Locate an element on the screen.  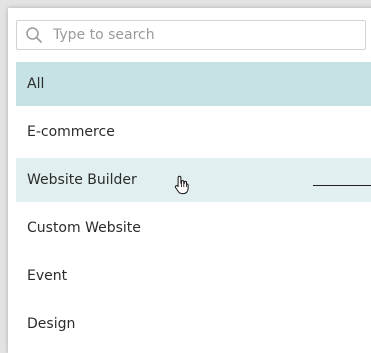
search-box is located at coordinates (191, 35).